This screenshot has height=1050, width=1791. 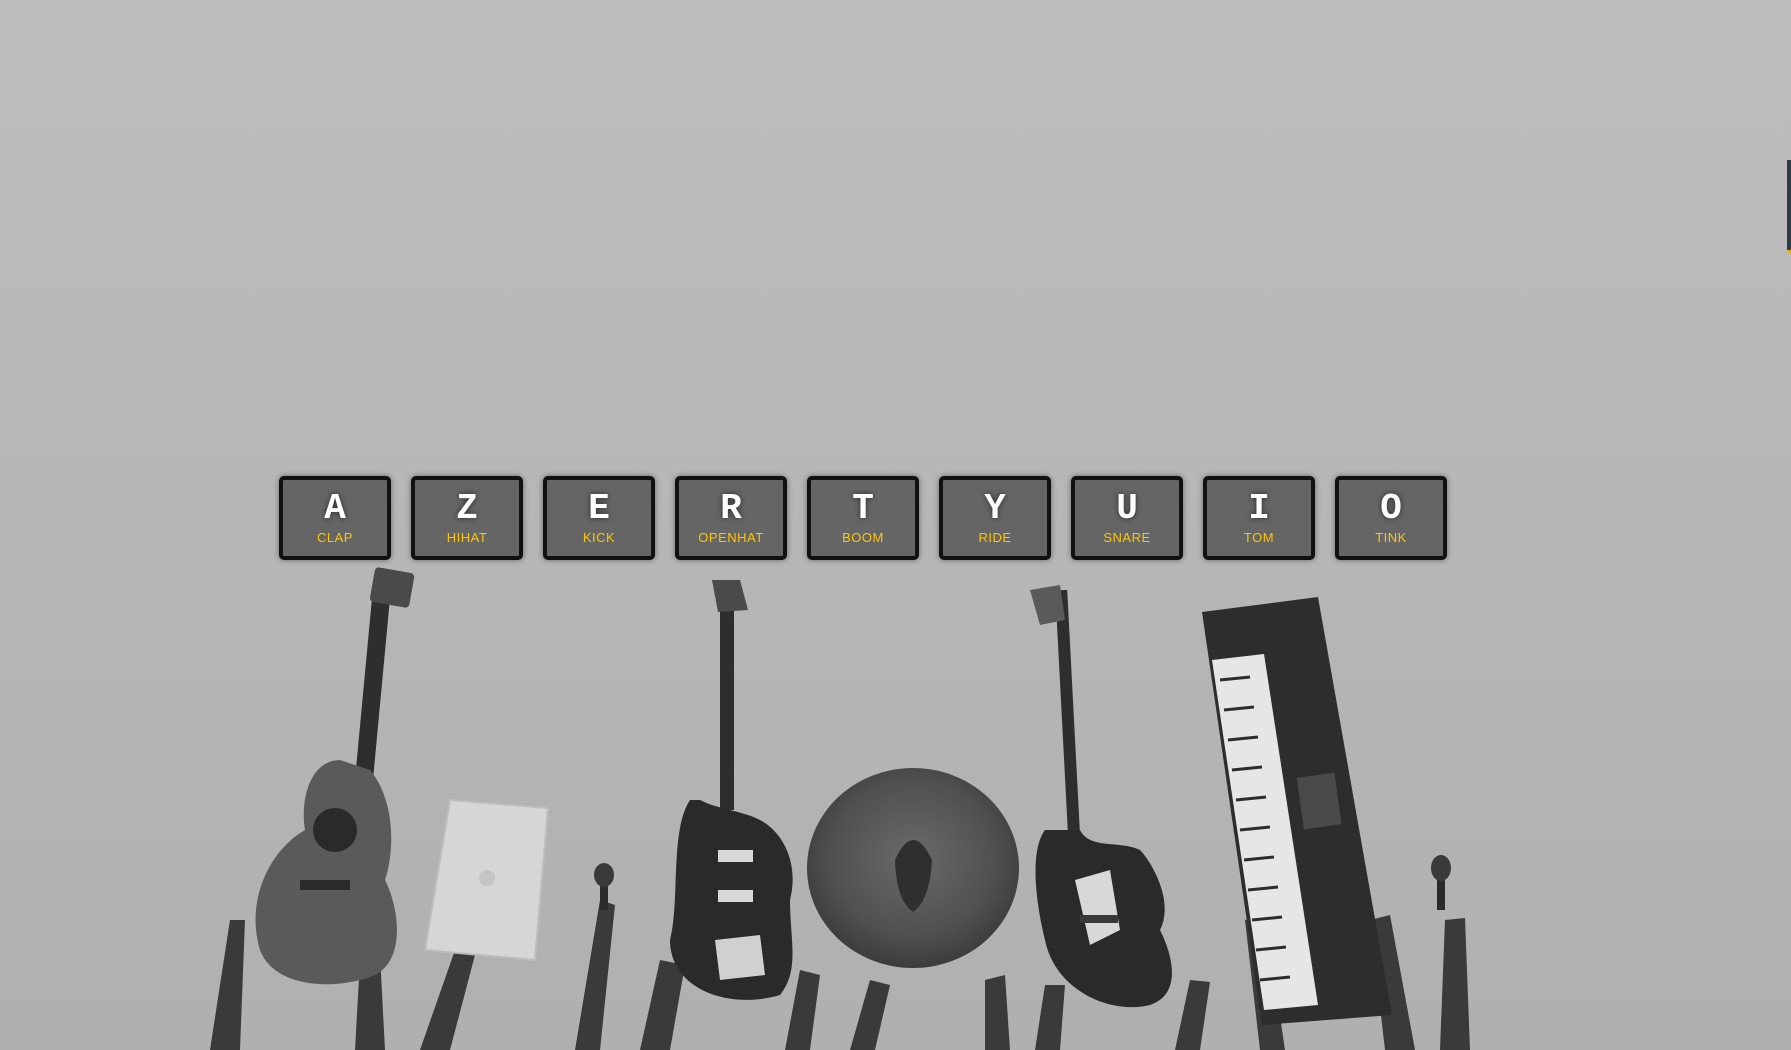 What do you see at coordinates (913, 868) in the screenshot?
I see `cymbal-icon` at bounding box center [913, 868].